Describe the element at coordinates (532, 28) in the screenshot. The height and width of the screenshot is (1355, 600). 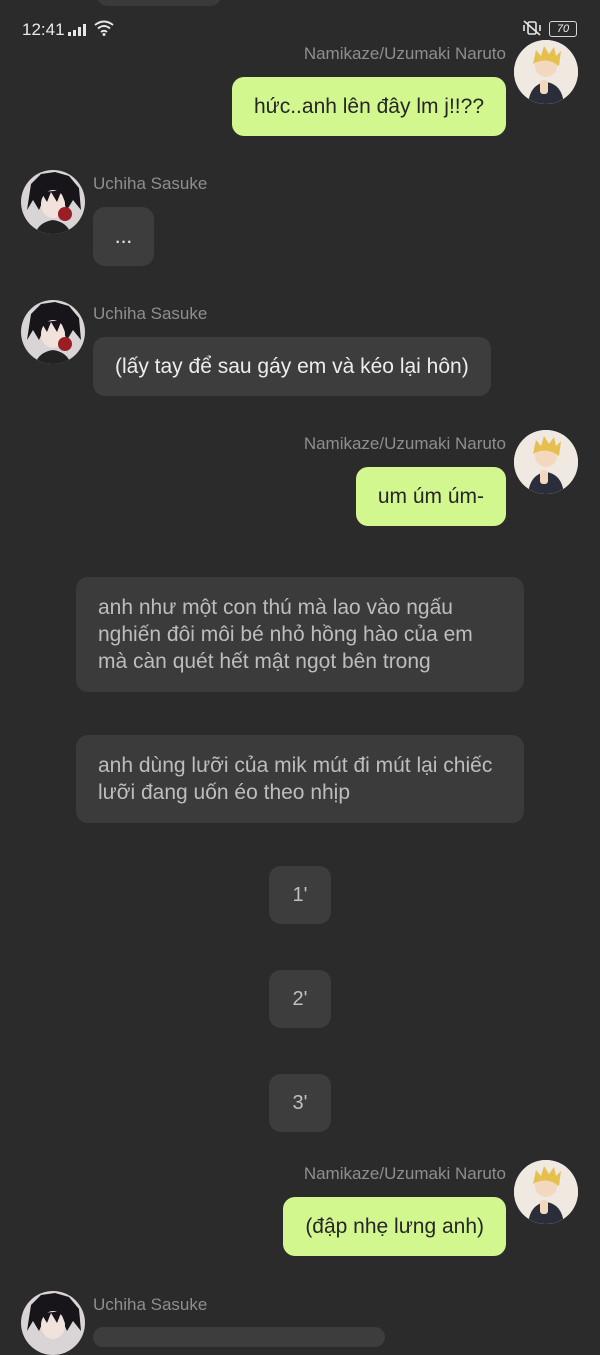
I see `vibrate-mute-icon` at that location.